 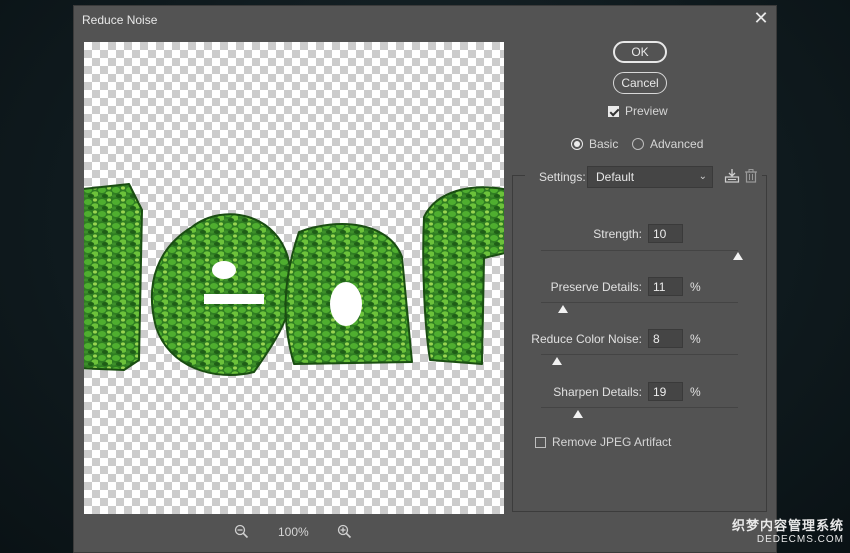 I want to click on preserve-details-label: Preserve Details:, so click(x=596, y=287).